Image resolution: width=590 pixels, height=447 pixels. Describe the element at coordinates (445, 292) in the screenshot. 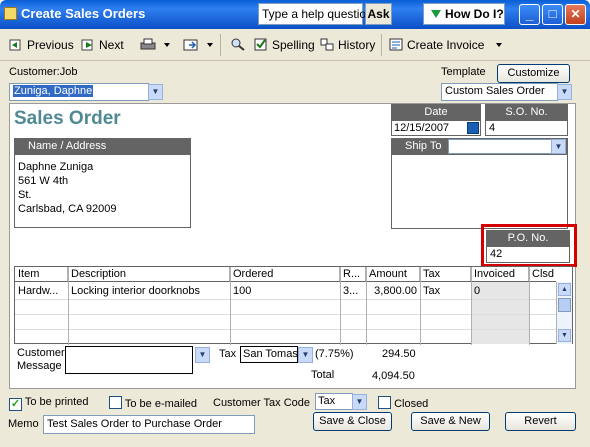

I see `cell-tax: Tax` at that location.